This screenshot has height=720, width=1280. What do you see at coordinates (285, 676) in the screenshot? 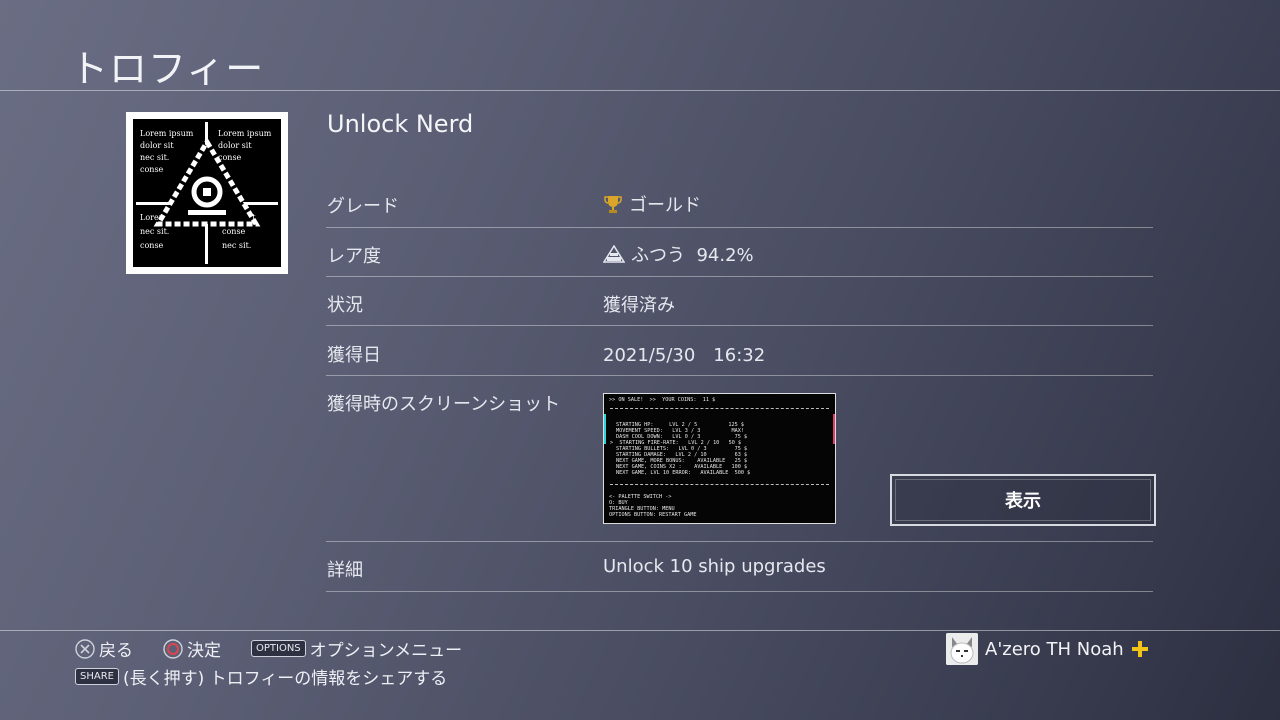
I see `share-label: (長く押す) トロフィーの情報をシェアする` at bounding box center [285, 676].